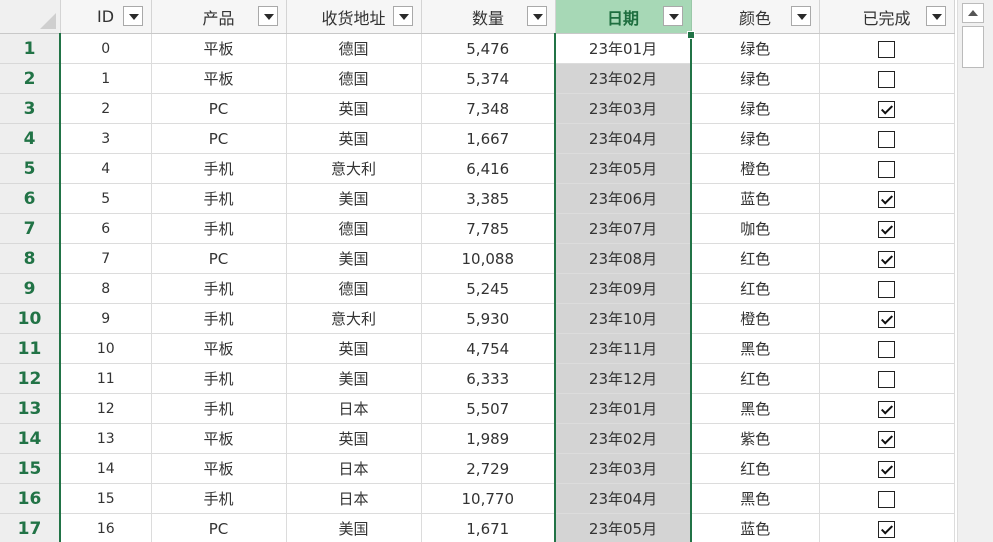  Describe the element at coordinates (488, 288) in the screenshot. I see `cell-qty: 5,245` at that location.